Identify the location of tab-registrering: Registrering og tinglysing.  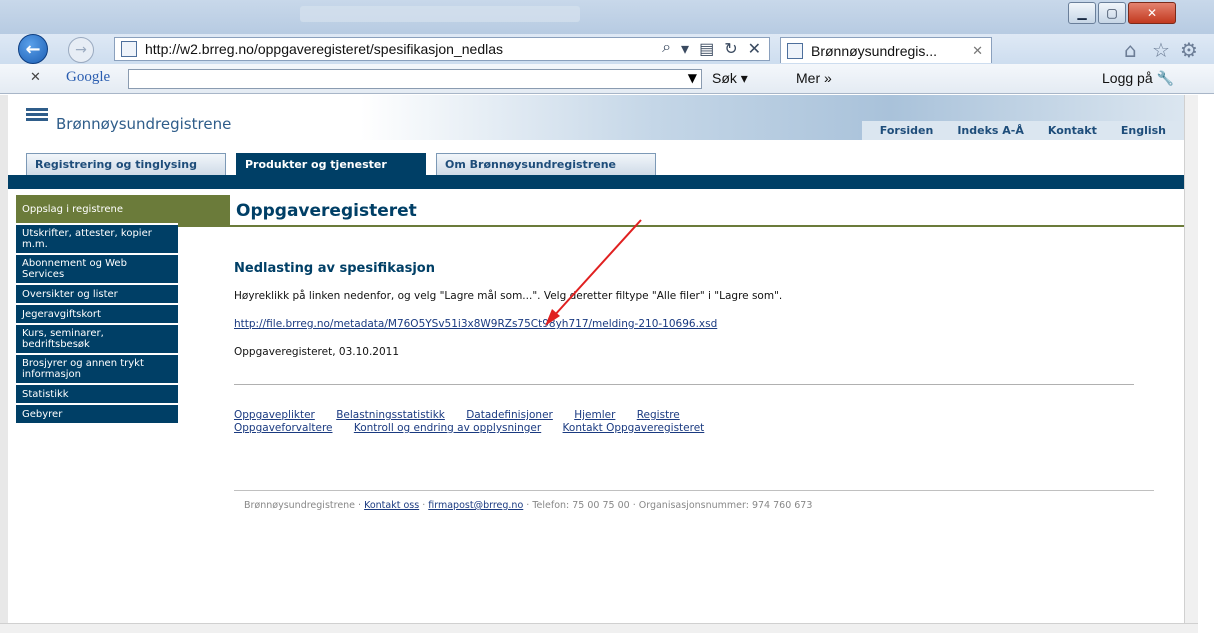
(126, 164).